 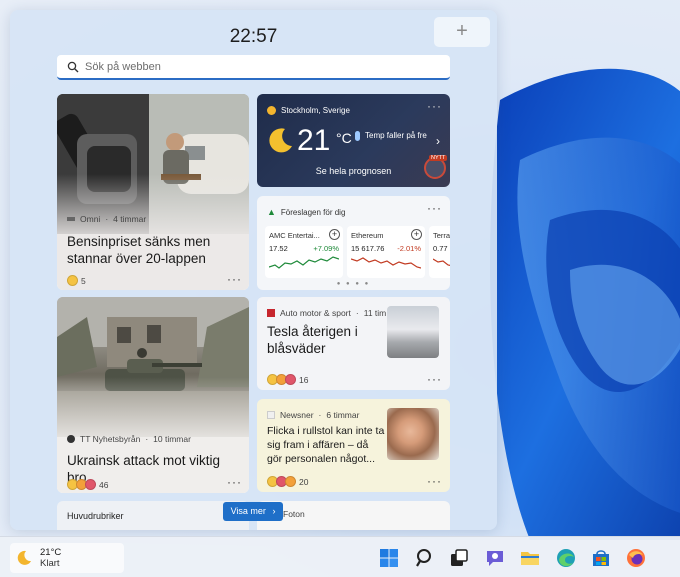 I want to click on top-news-card: Huvudrubriker, so click(x=153, y=515).